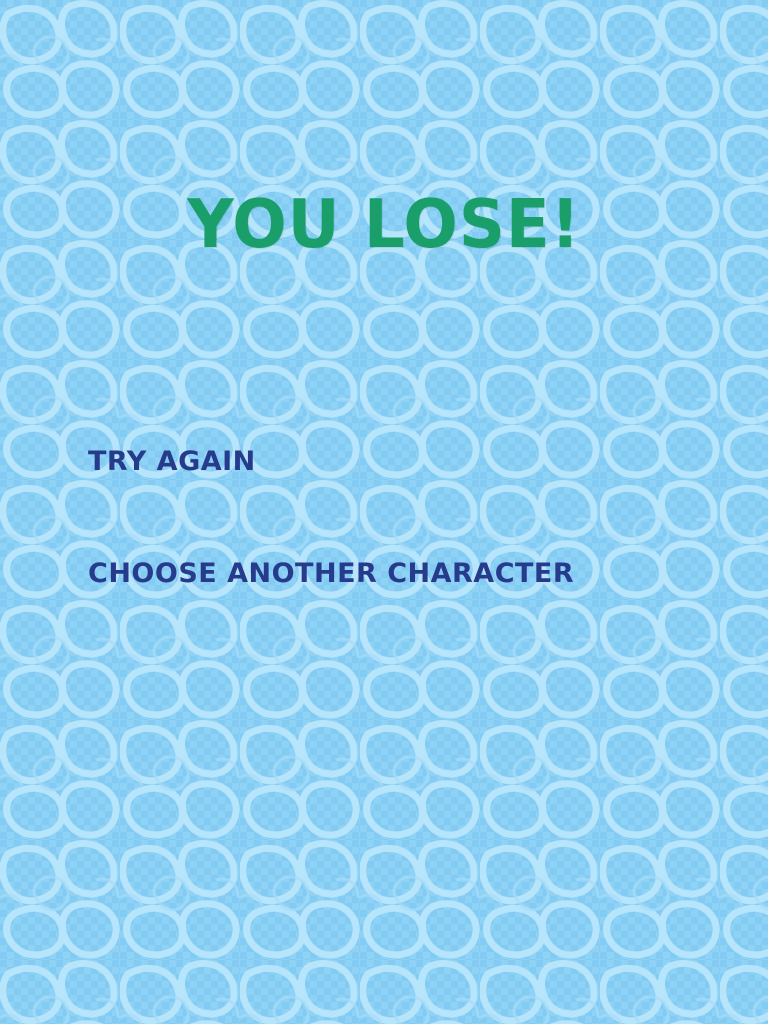 Image resolution: width=768 pixels, height=1024 pixels. What do you see at coordinates (384, 225) in the screenshot?
I see `game-over-title: YOU LOSE!` at bounding box center [384, 225].